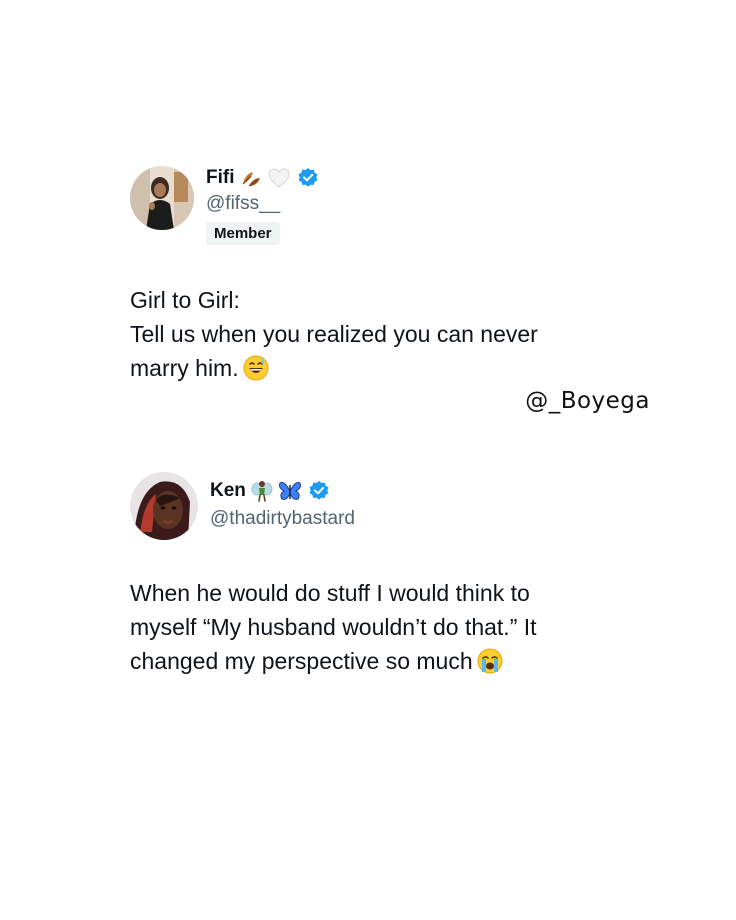 The width and height of the screenshot is (736, 920). Describe the element at coordinates (390, 205) in the screenshot. I see `post-header: Fifi @fifss__ Member` at that location.